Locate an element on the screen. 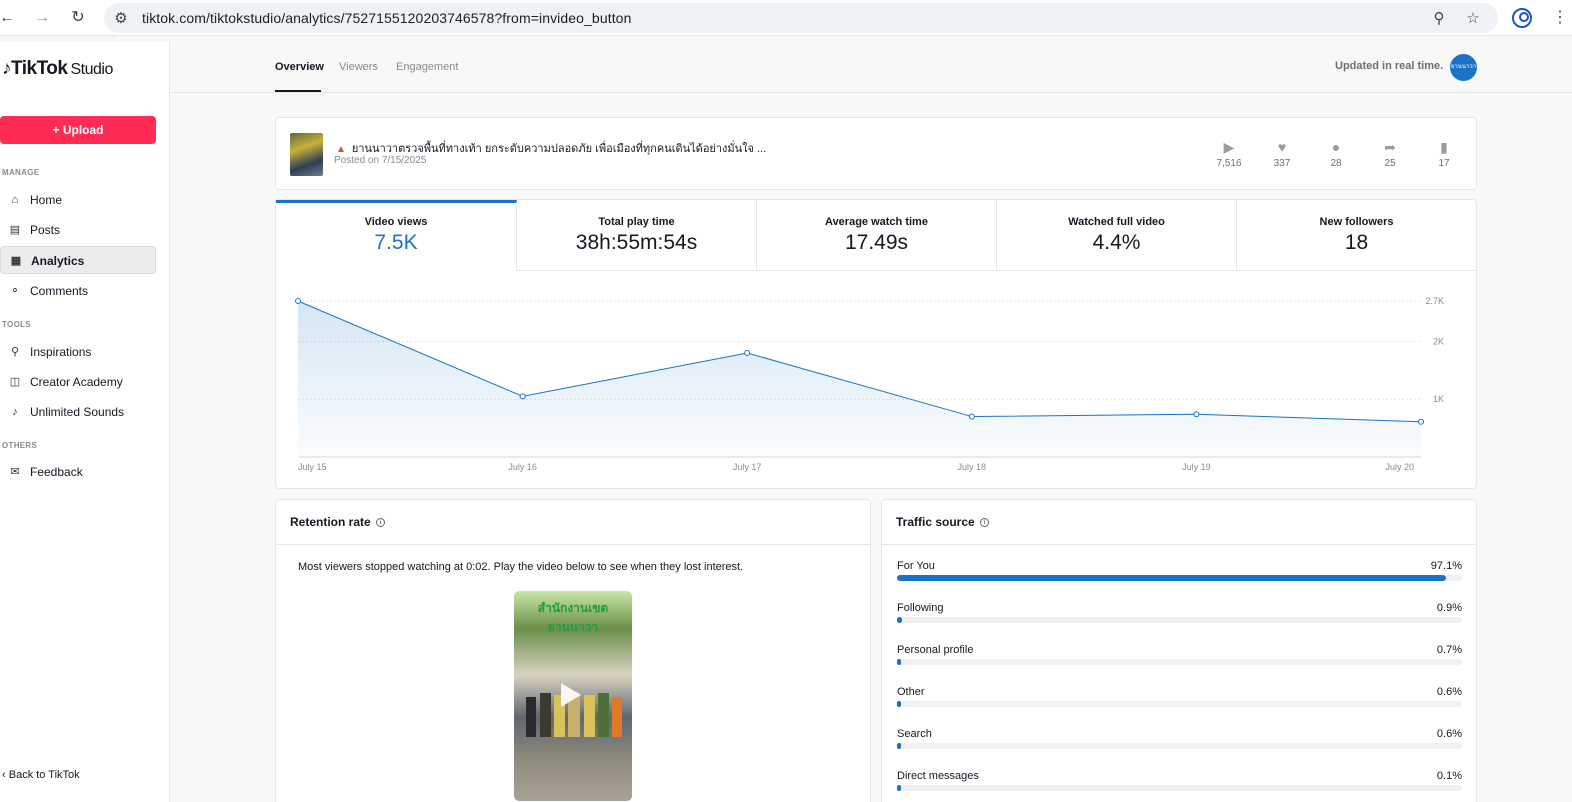  kpi-value: 18 is located at coordinates (1356, 242).